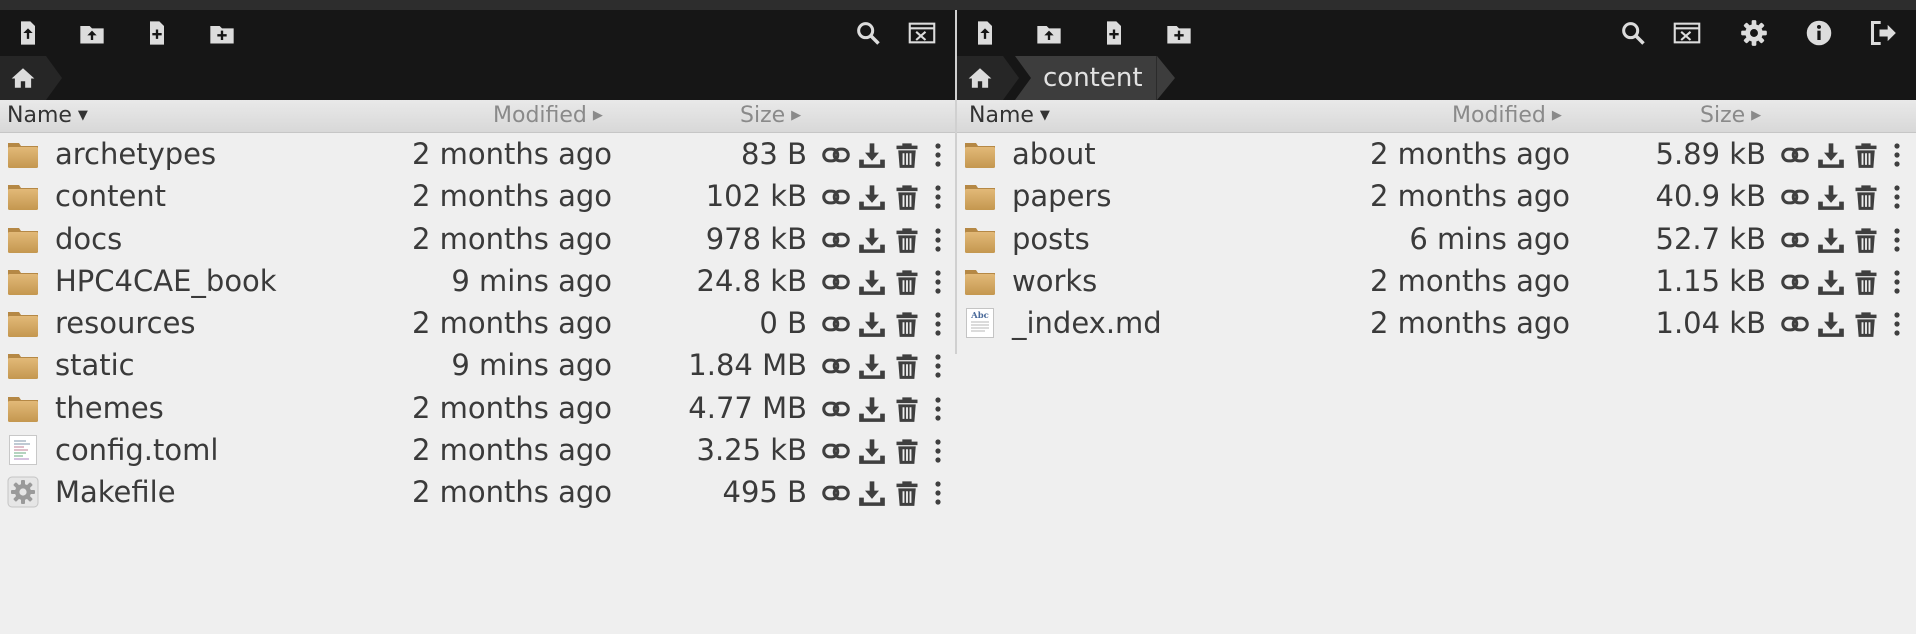  What do you see at coordinates (1051, 239) in the screenshot?
I see `file-name: posts` at bounding box center [1051, 239].